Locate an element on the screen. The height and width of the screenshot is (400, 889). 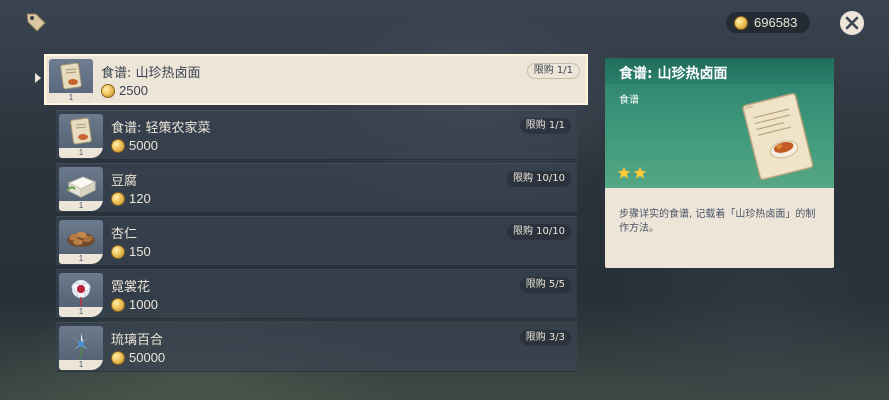
shop-item-row: 1 豆腐 120 限购 10/10 is located at coordinates (316, 188).